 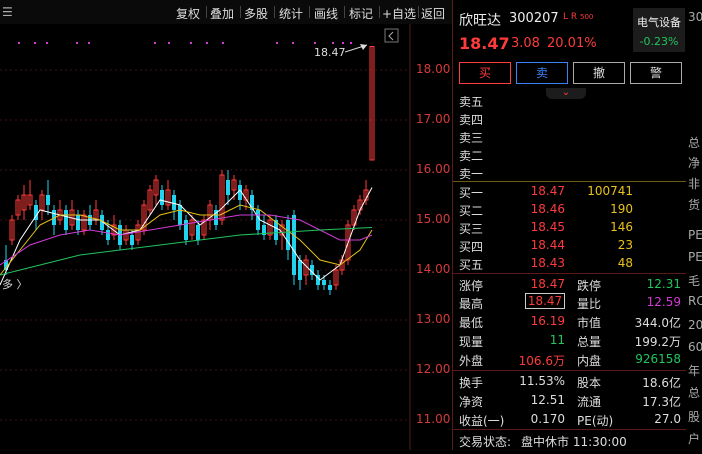 What do you see at coordinates (399, 13) in the screenshot?
I see `add-watchlist-button: +自选` at bounding box center [399, 13].